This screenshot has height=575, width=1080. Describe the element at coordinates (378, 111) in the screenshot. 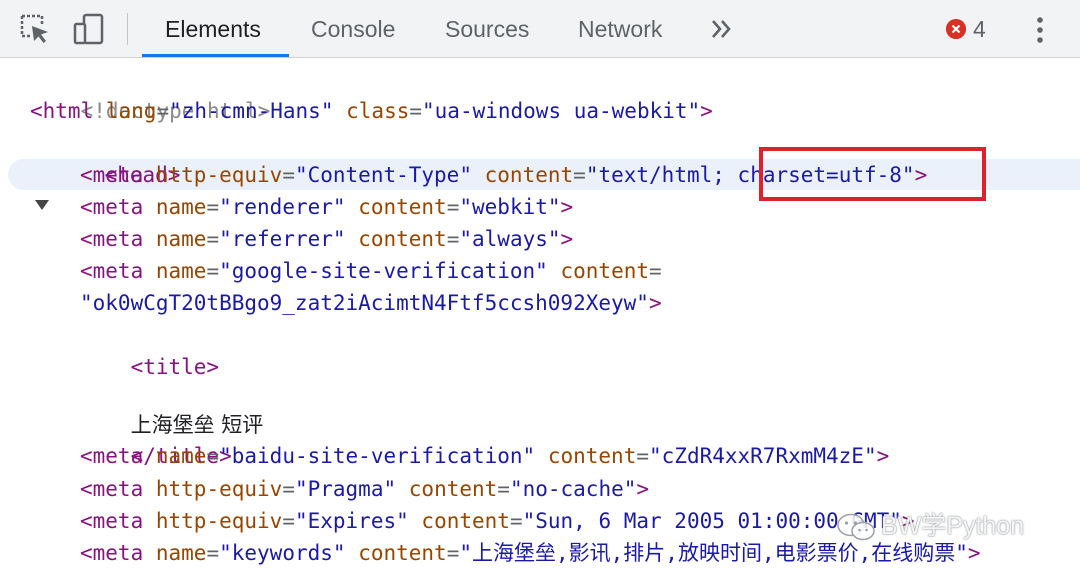

I see `attr-name: class` at that location.